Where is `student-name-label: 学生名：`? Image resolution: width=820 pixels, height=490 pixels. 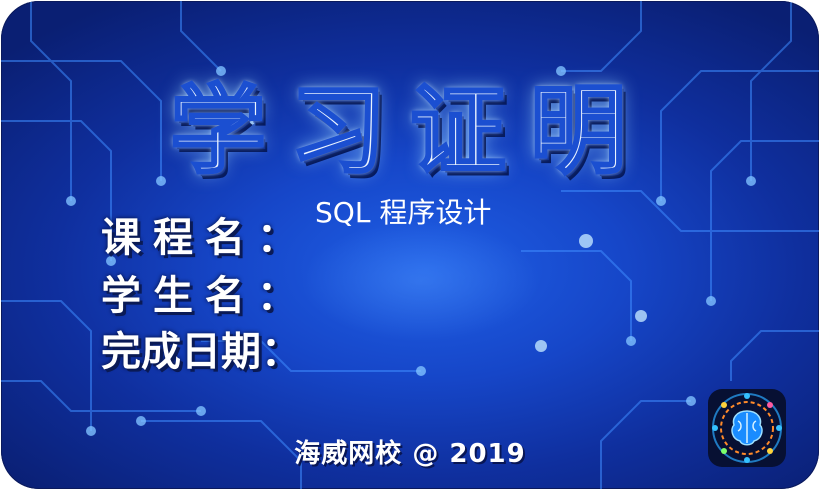
student-name-label: 学生名： is located at coordinates (205, 296).